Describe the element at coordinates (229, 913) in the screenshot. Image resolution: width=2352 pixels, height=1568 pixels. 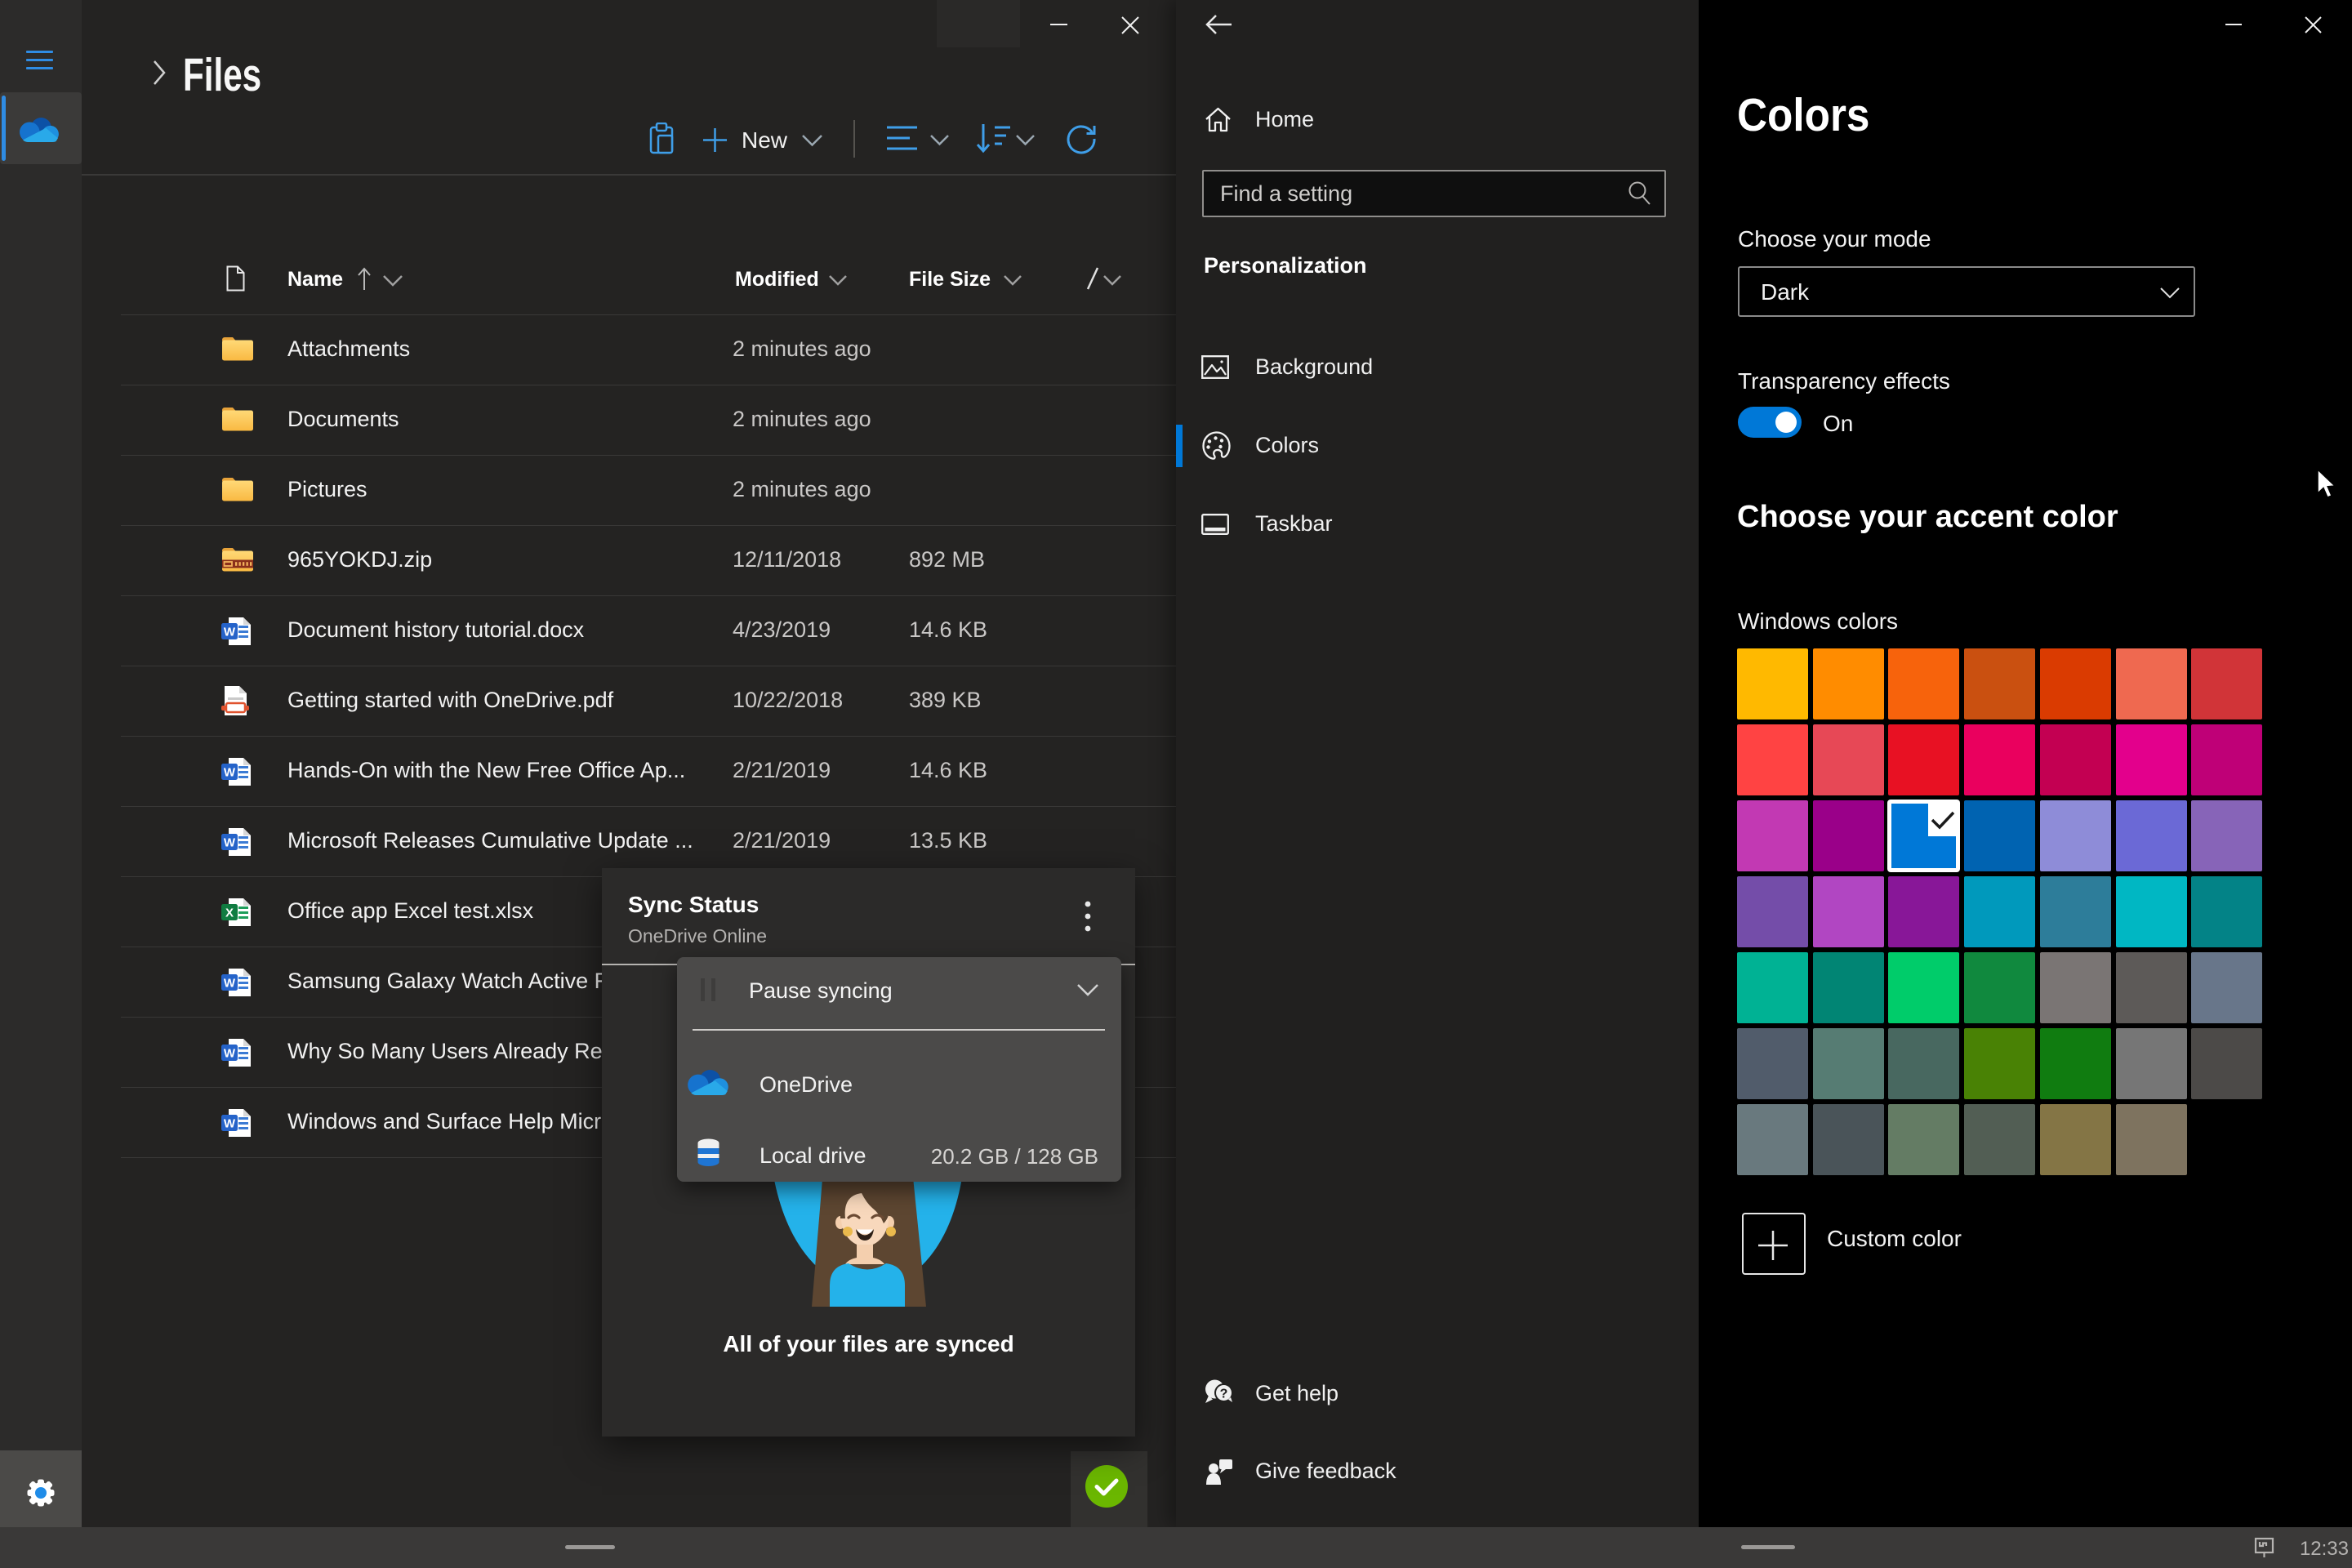
I see `svg-text: X` at that location.